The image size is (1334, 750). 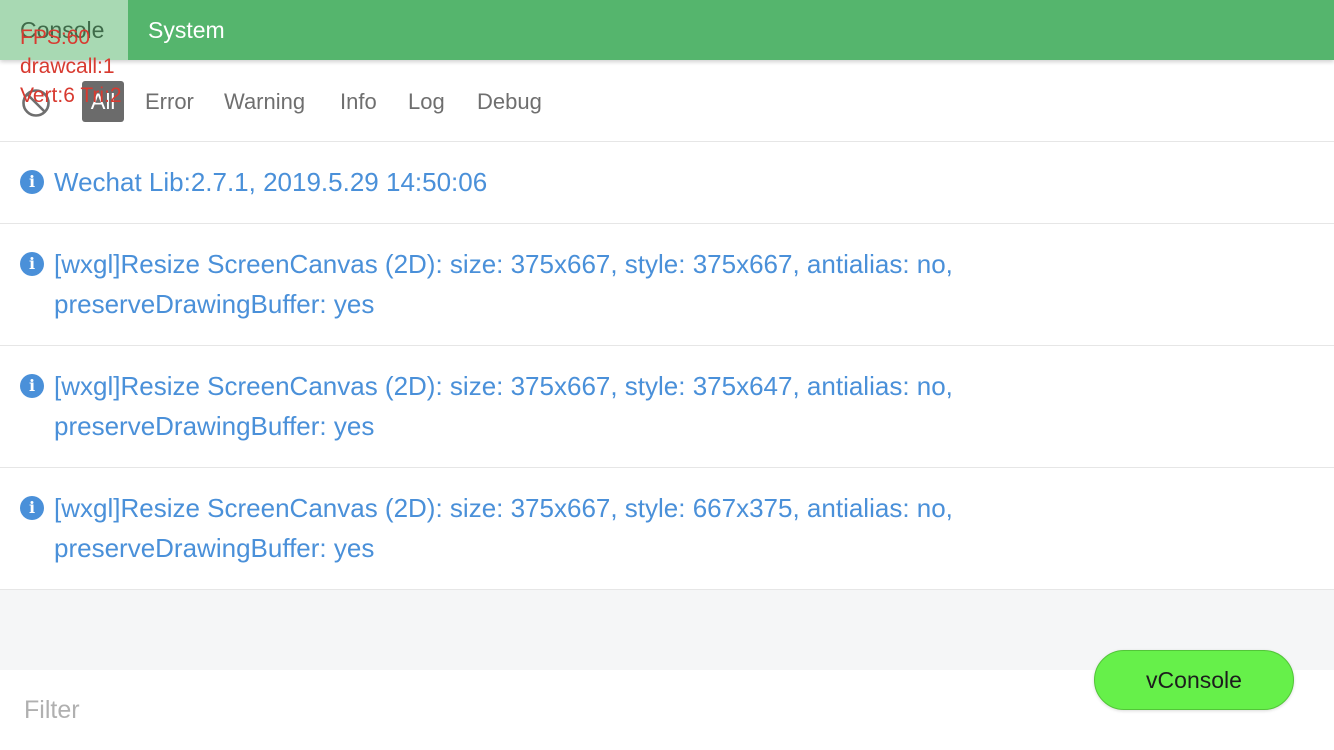 What do you see at coordinates (169, 101) in the screenshot?
I see `level-filter-error: Error` at bounding box center [169, 101].